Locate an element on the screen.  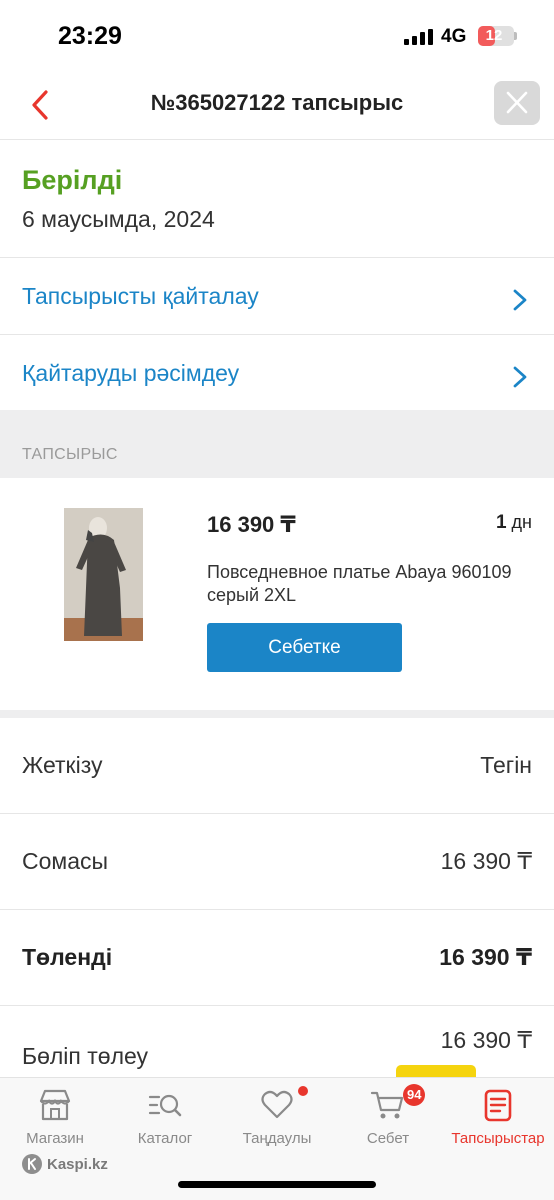
order-status: Берілді is located at coordinates (72, 180).